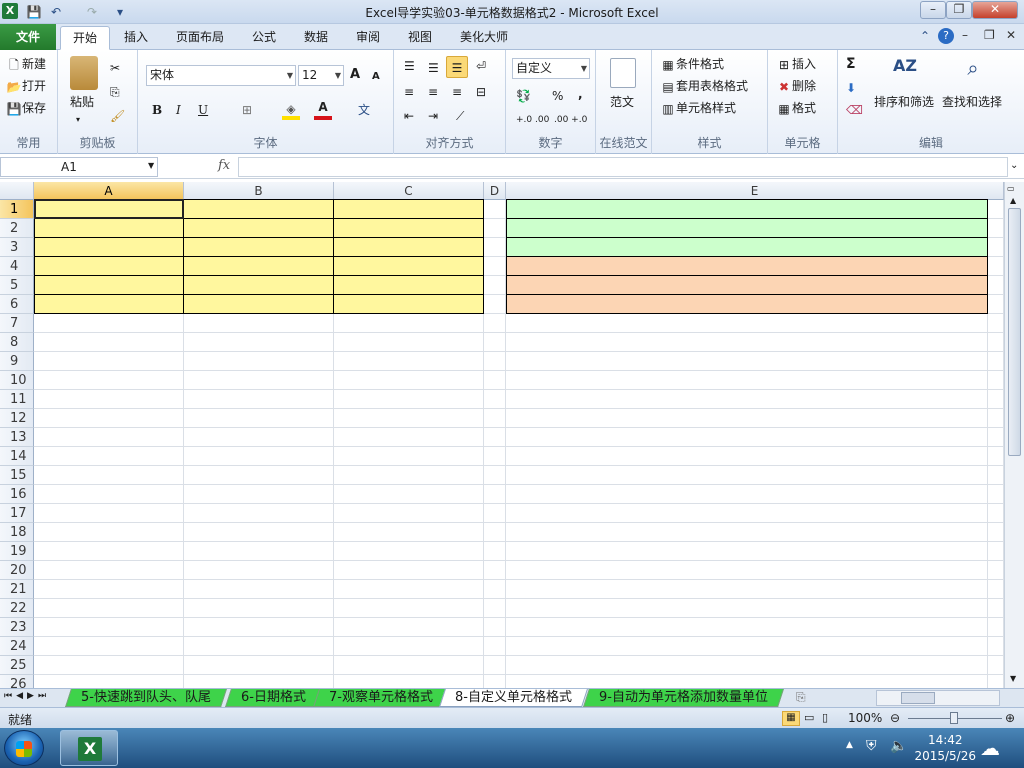  What do you see at coordinates (151, 165) in the screenshot?
I see `name-box-dropdown-icon: ▼` at bounding box center [151, 165].